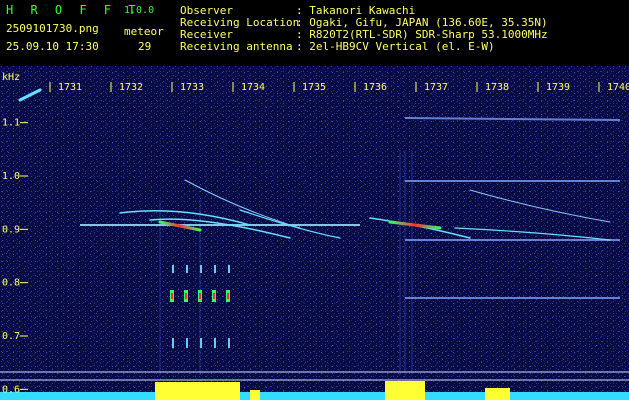  What do you see at coordinates (253, 87) in the screenshot?
I see `time-tick-label: 1734` at bounding box center [253, 87].